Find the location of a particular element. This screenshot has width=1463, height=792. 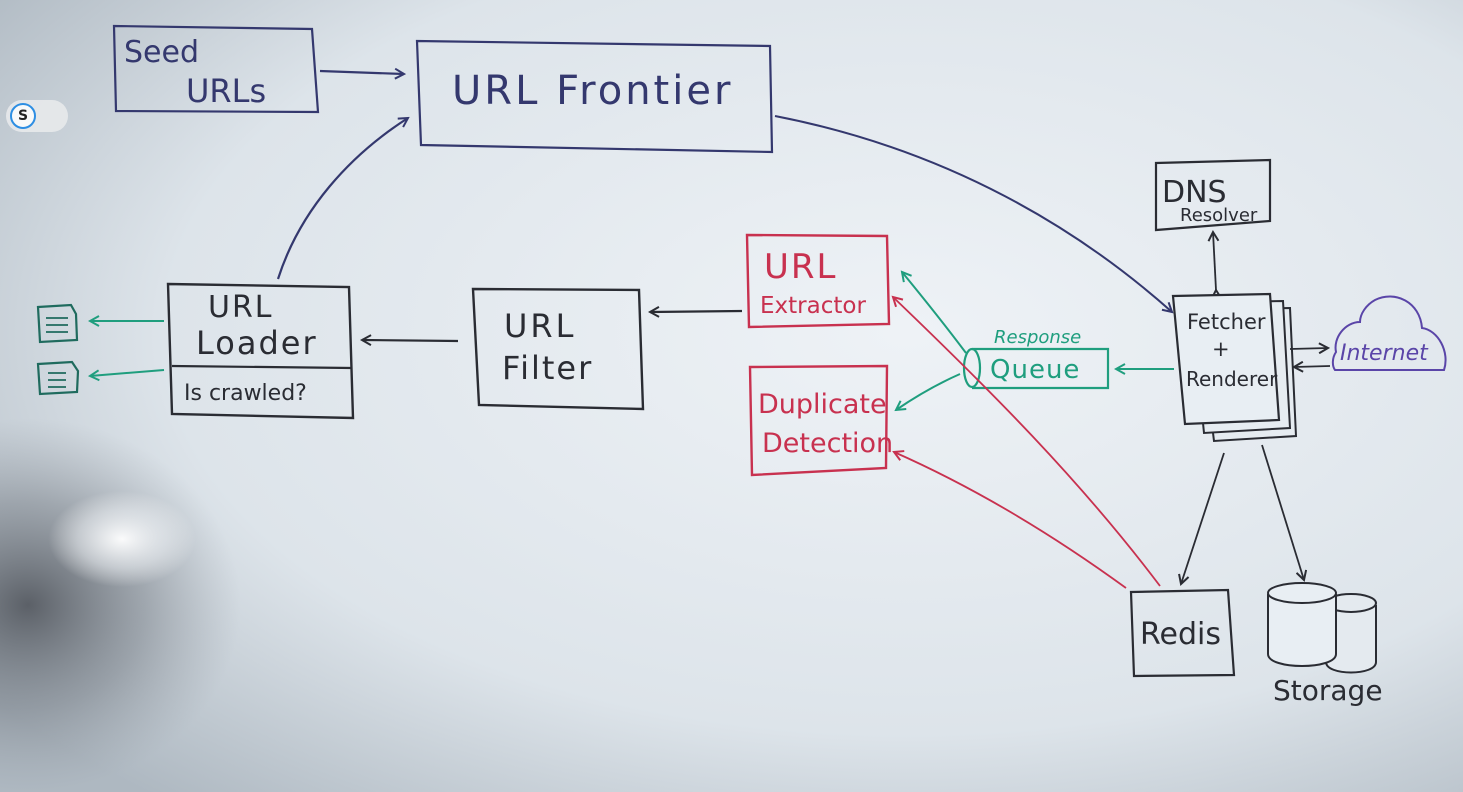

url-frontier-label: URL Frontier is located at coordinates (592, 91).